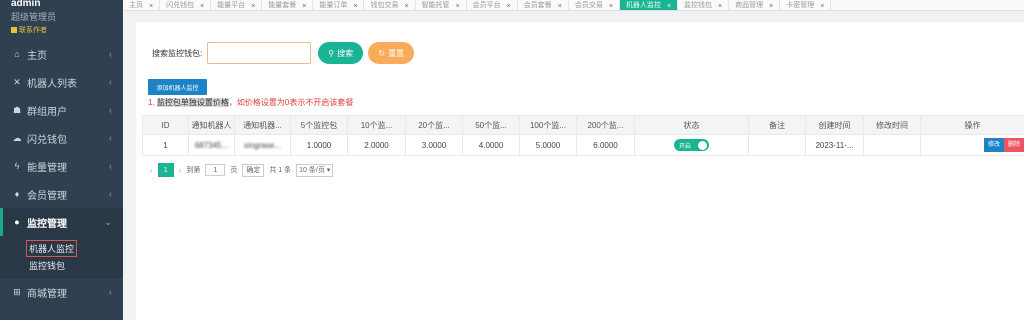  What do you see at coordinates (434, 145) in the screenshot?
I see `cell-price-20: 3.0000` at bounding box center [434, 145].